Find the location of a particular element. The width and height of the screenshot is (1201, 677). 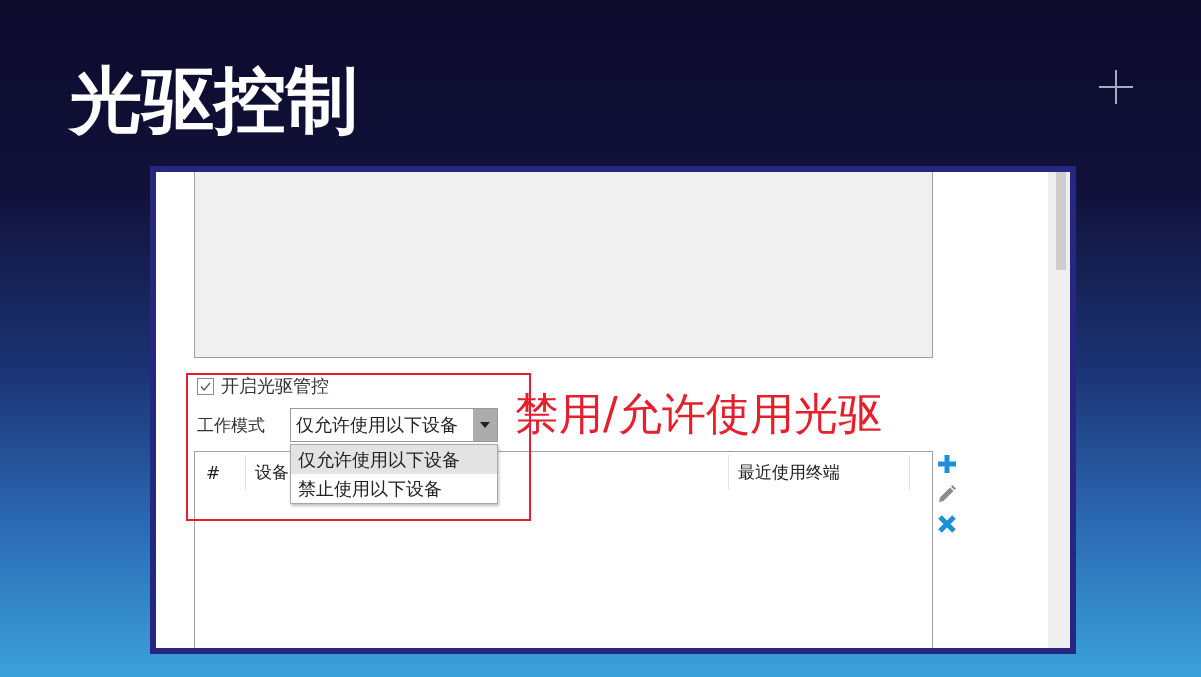

mode-dropdown: 仅允许使用以下设备 is located at coordinates (394, 425).